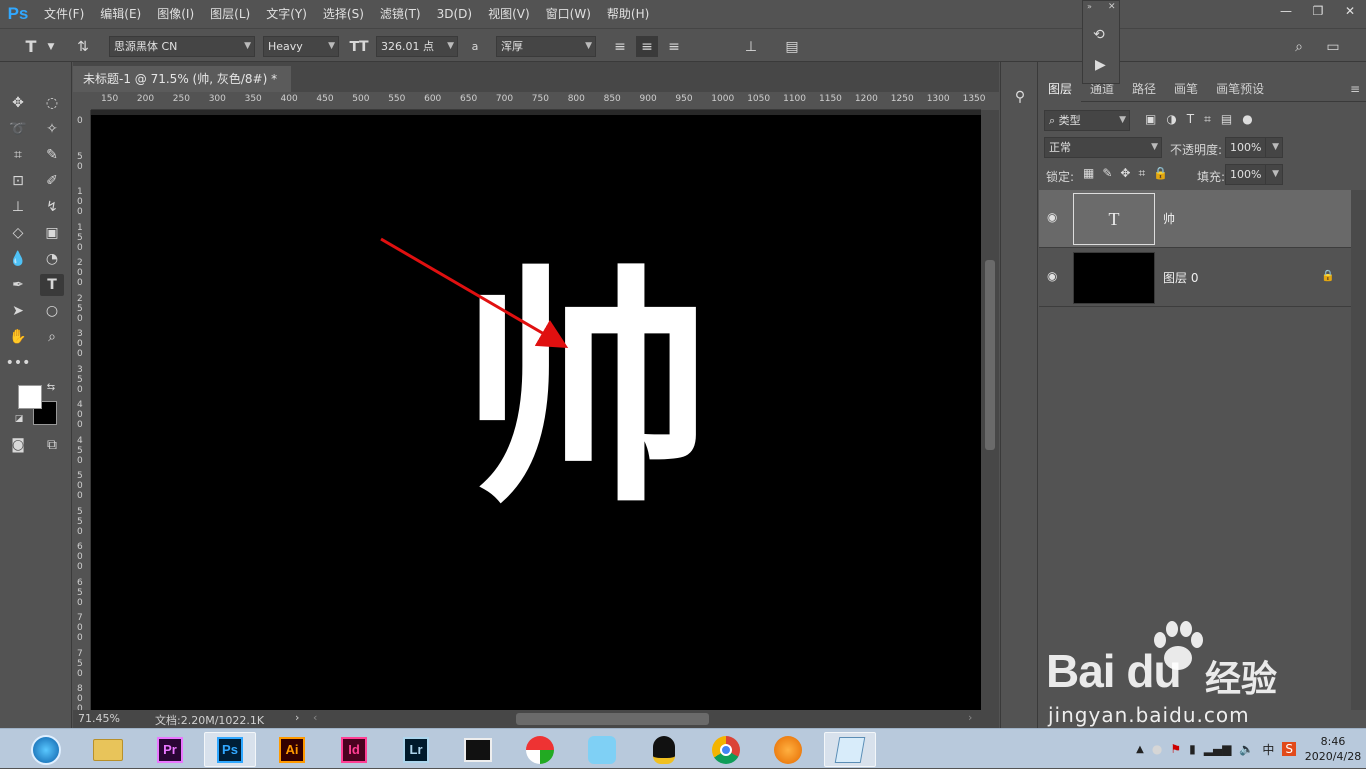 The width and height of the screenshot is (1366, 769). I want to click on path-selection-tool-icon: ➤, so click(18, 311).